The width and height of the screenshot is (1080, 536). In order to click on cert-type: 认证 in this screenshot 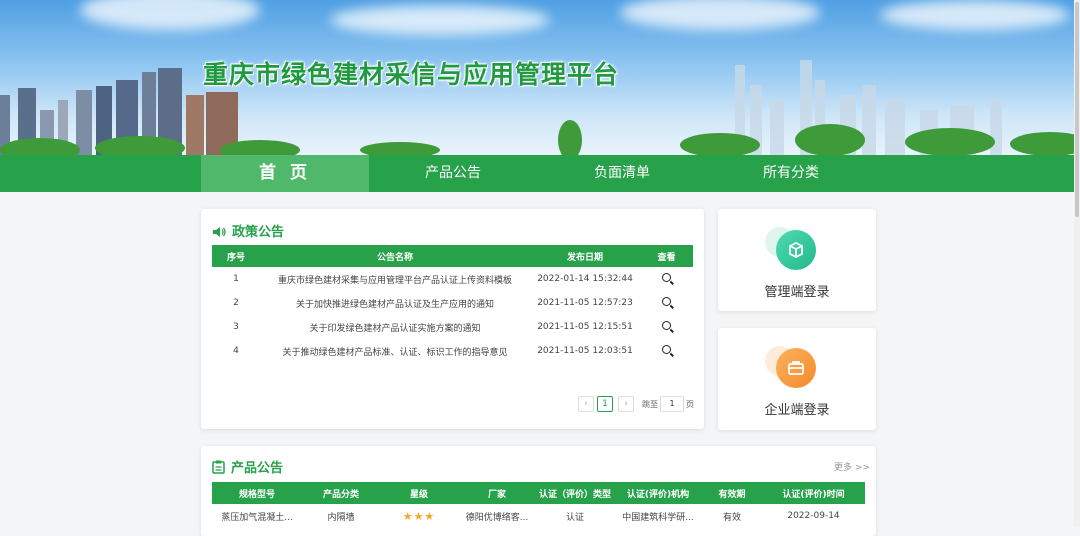, I will do `click(574, 517)`.